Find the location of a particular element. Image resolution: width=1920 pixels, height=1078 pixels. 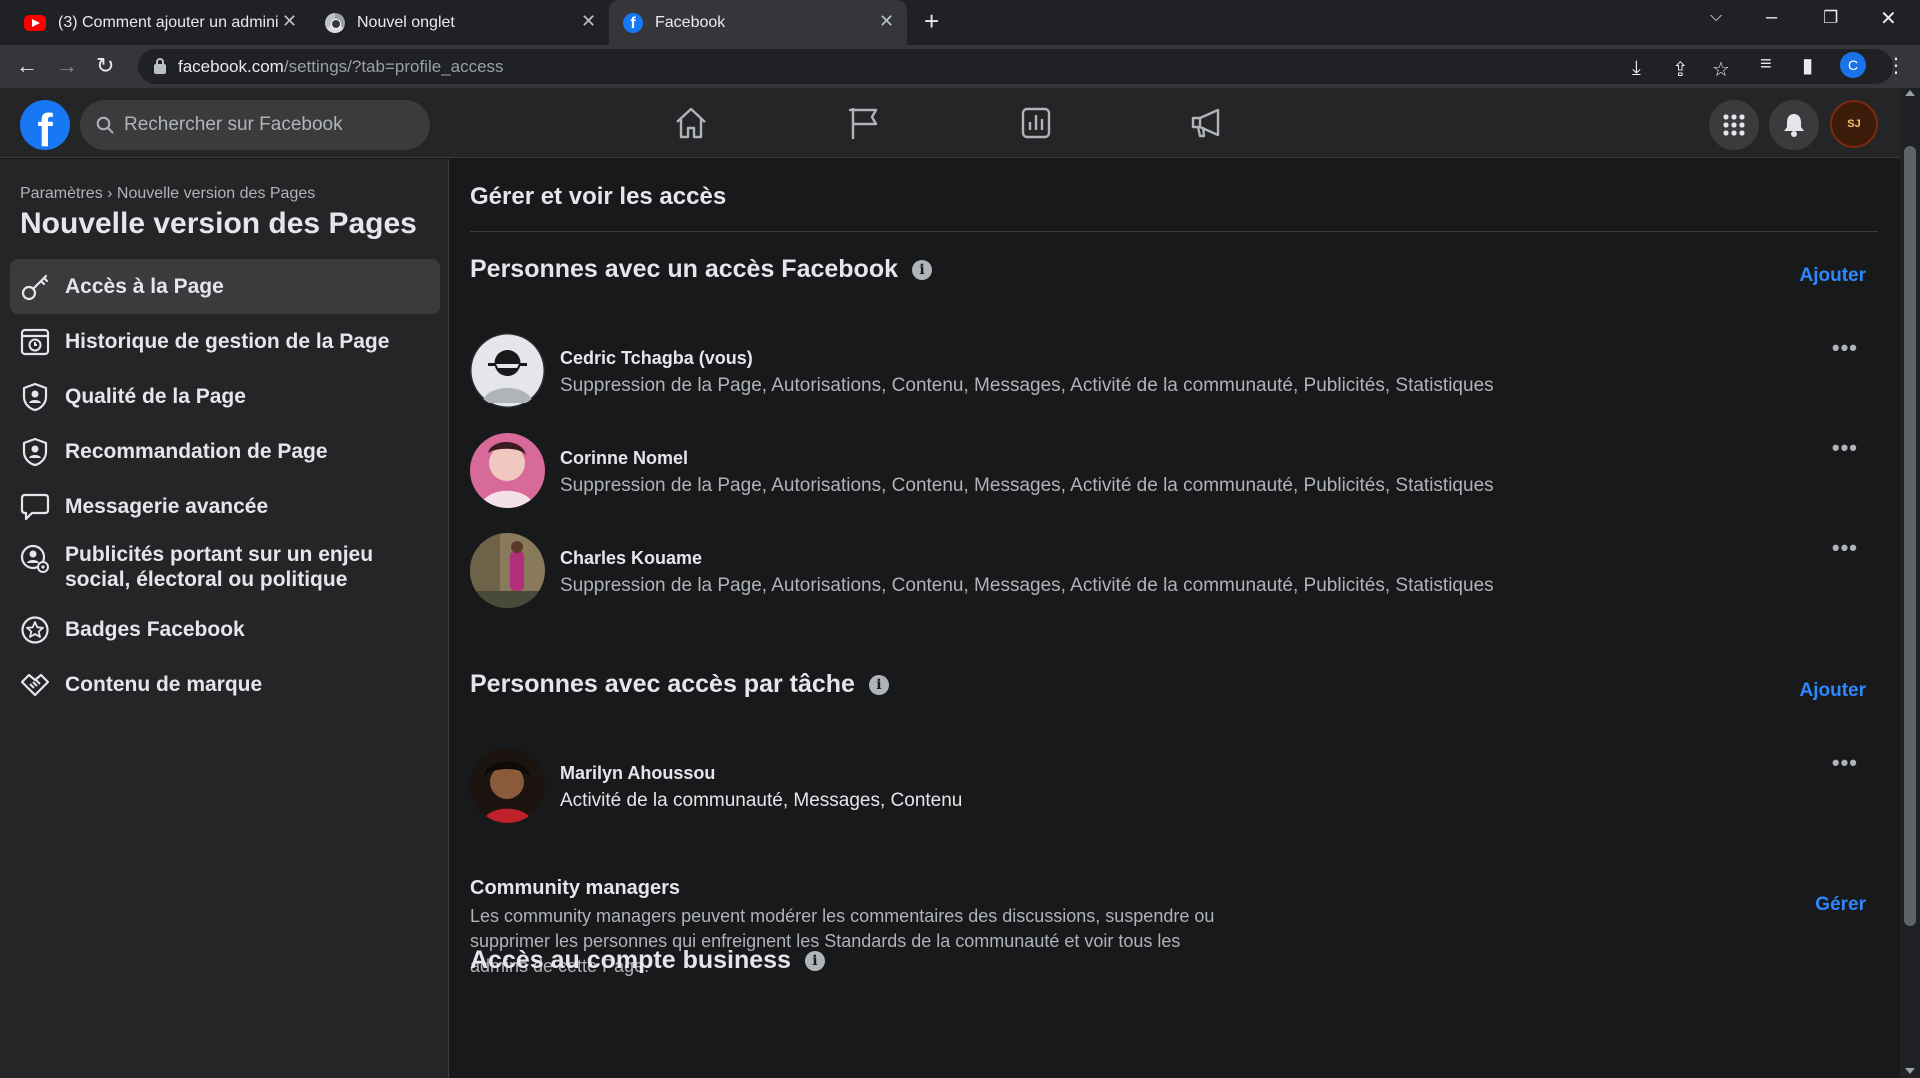

sidebar-item-page-quality: Qualité de la Page is located at coordinates (225, 396).